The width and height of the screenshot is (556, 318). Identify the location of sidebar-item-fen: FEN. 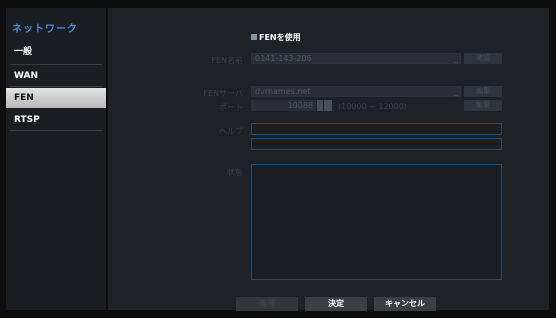
(56, 98).